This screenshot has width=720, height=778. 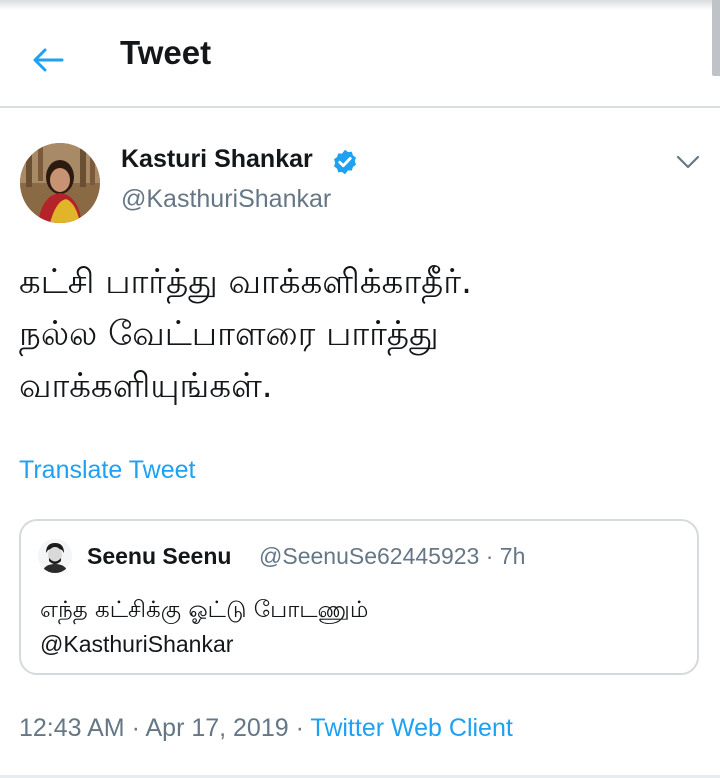 I want to click on quoted-avatar-image, so click(x=55, y=556).